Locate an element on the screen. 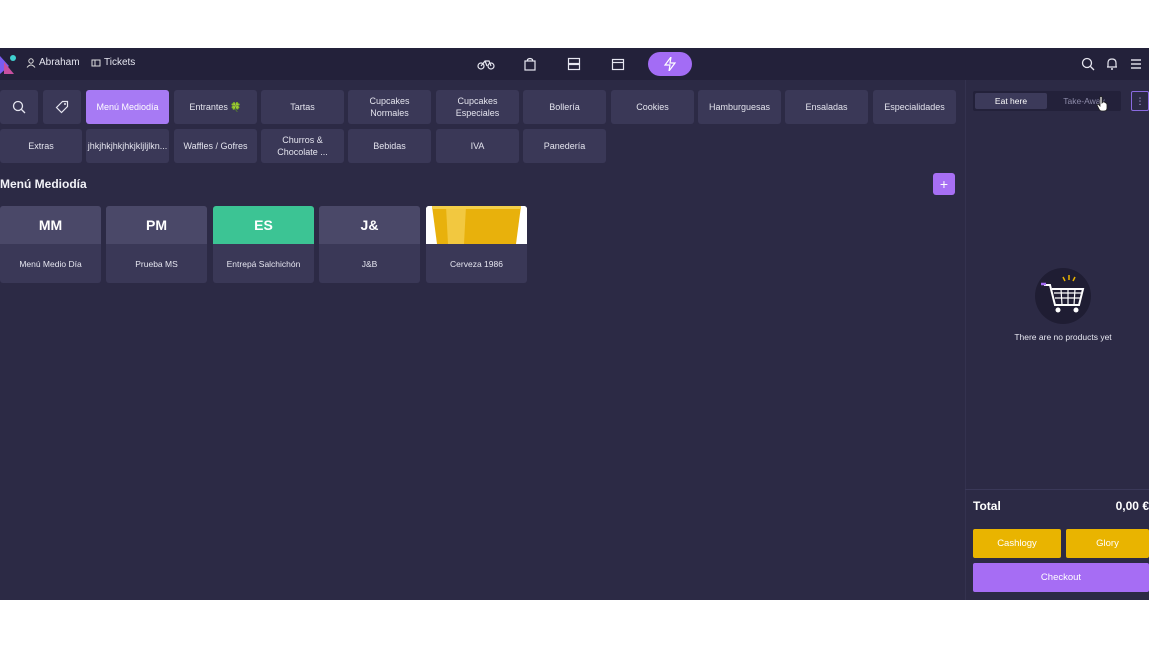 Image resolution: width=1152 pixels, height=648 pixels. user-name: Abraham is located at coordinates (59, 62).